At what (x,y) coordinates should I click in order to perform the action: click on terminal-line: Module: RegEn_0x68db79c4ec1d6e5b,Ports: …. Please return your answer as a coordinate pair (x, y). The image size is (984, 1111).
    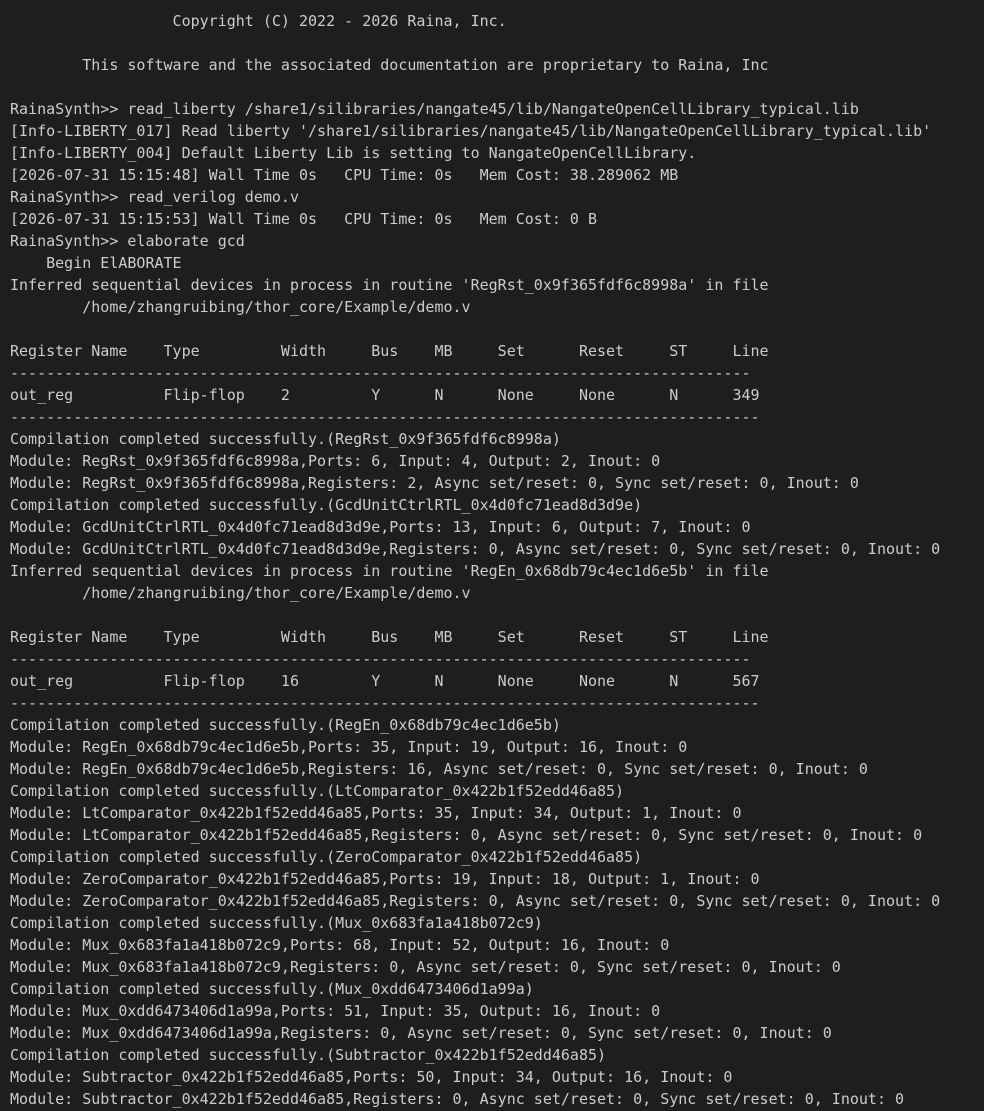
    Looking at the image, I should click on (349, 747).